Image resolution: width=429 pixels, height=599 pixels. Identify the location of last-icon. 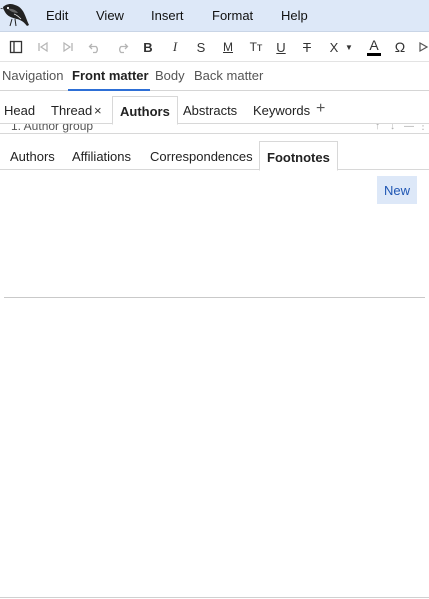
(68, 47).